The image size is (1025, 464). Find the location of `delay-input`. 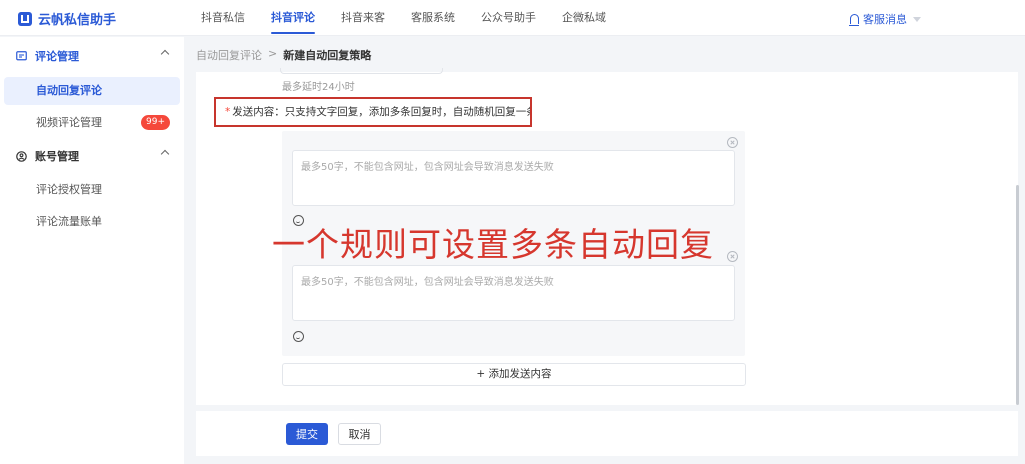

delay-input is located at coordinates (361, 71).